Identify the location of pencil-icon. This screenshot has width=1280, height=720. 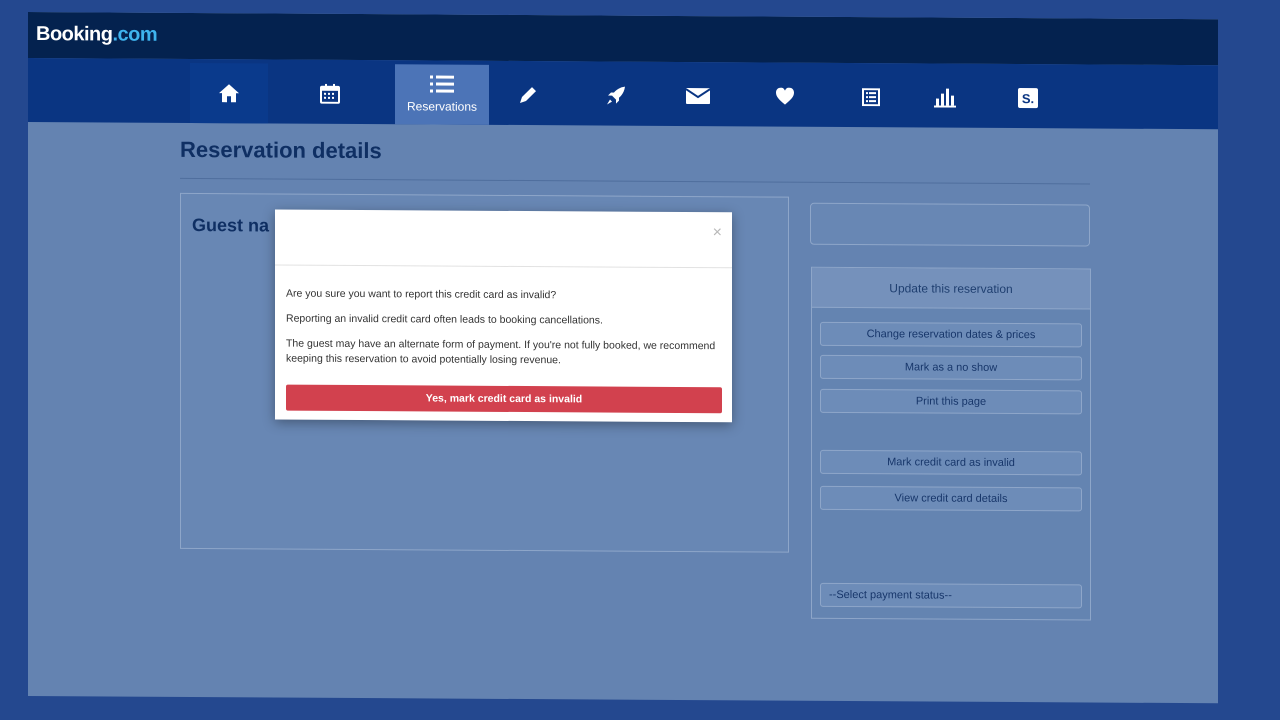
(528, 95).